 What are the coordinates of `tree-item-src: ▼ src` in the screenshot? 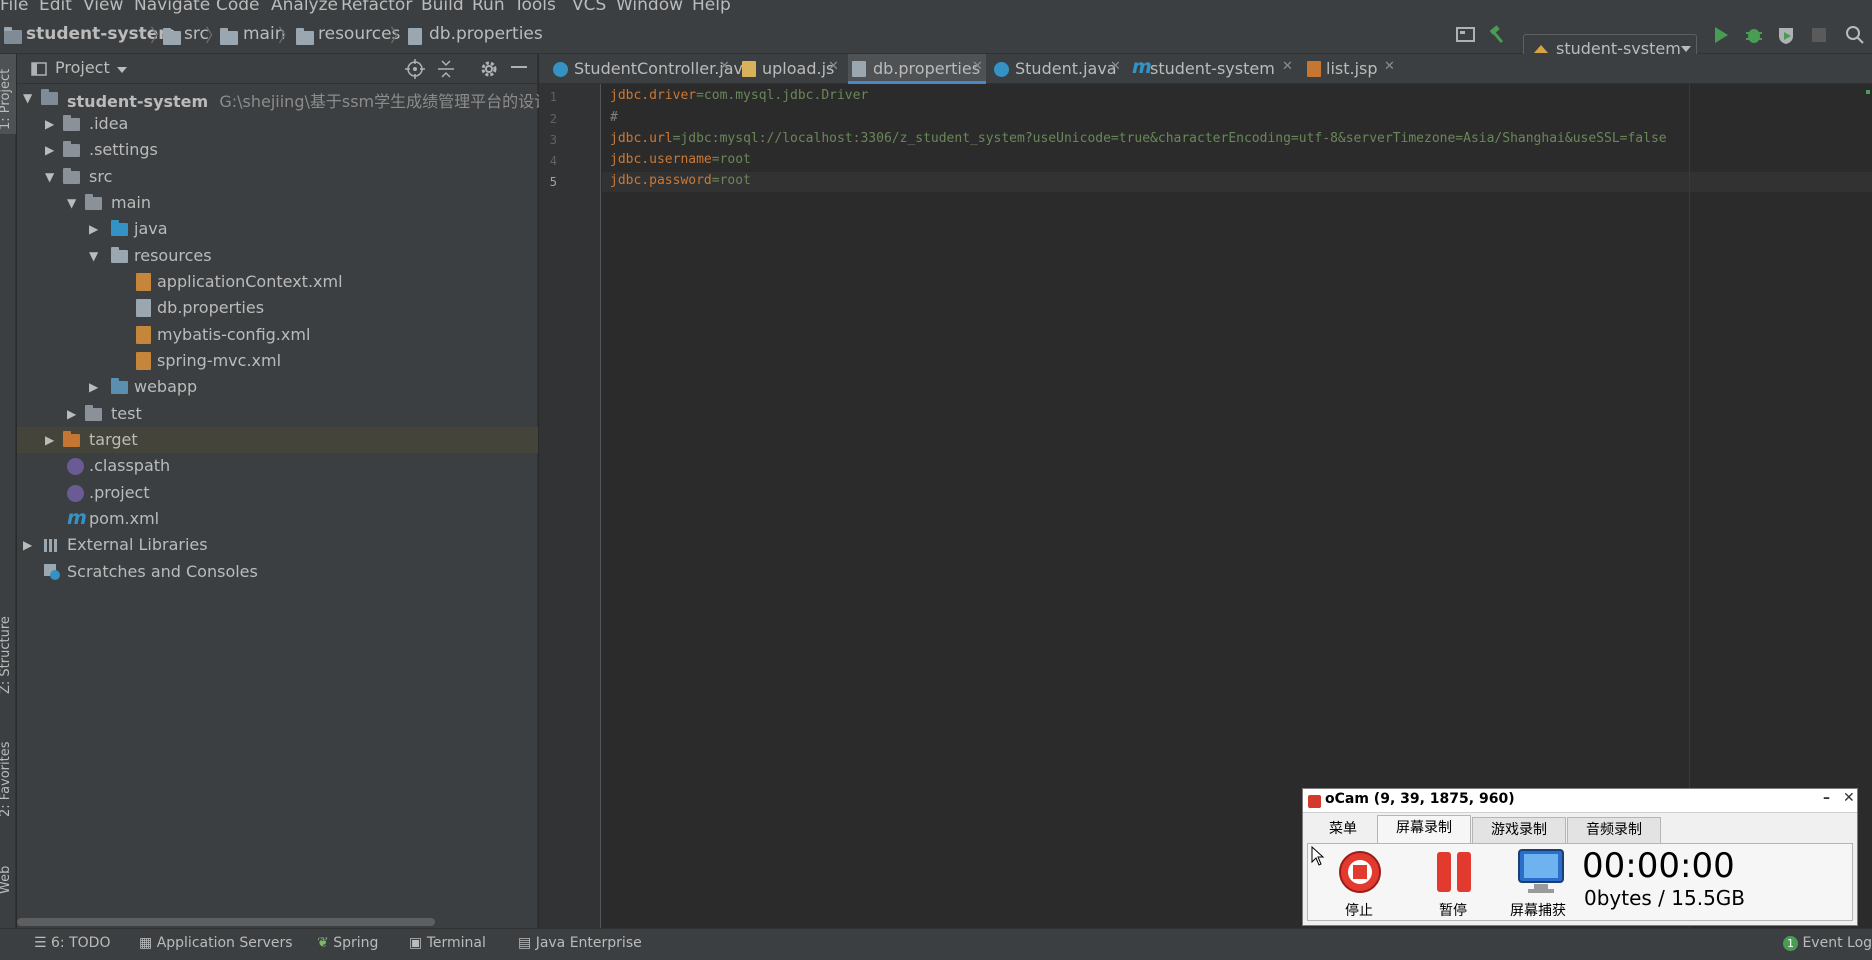 It's located at (277, 177).